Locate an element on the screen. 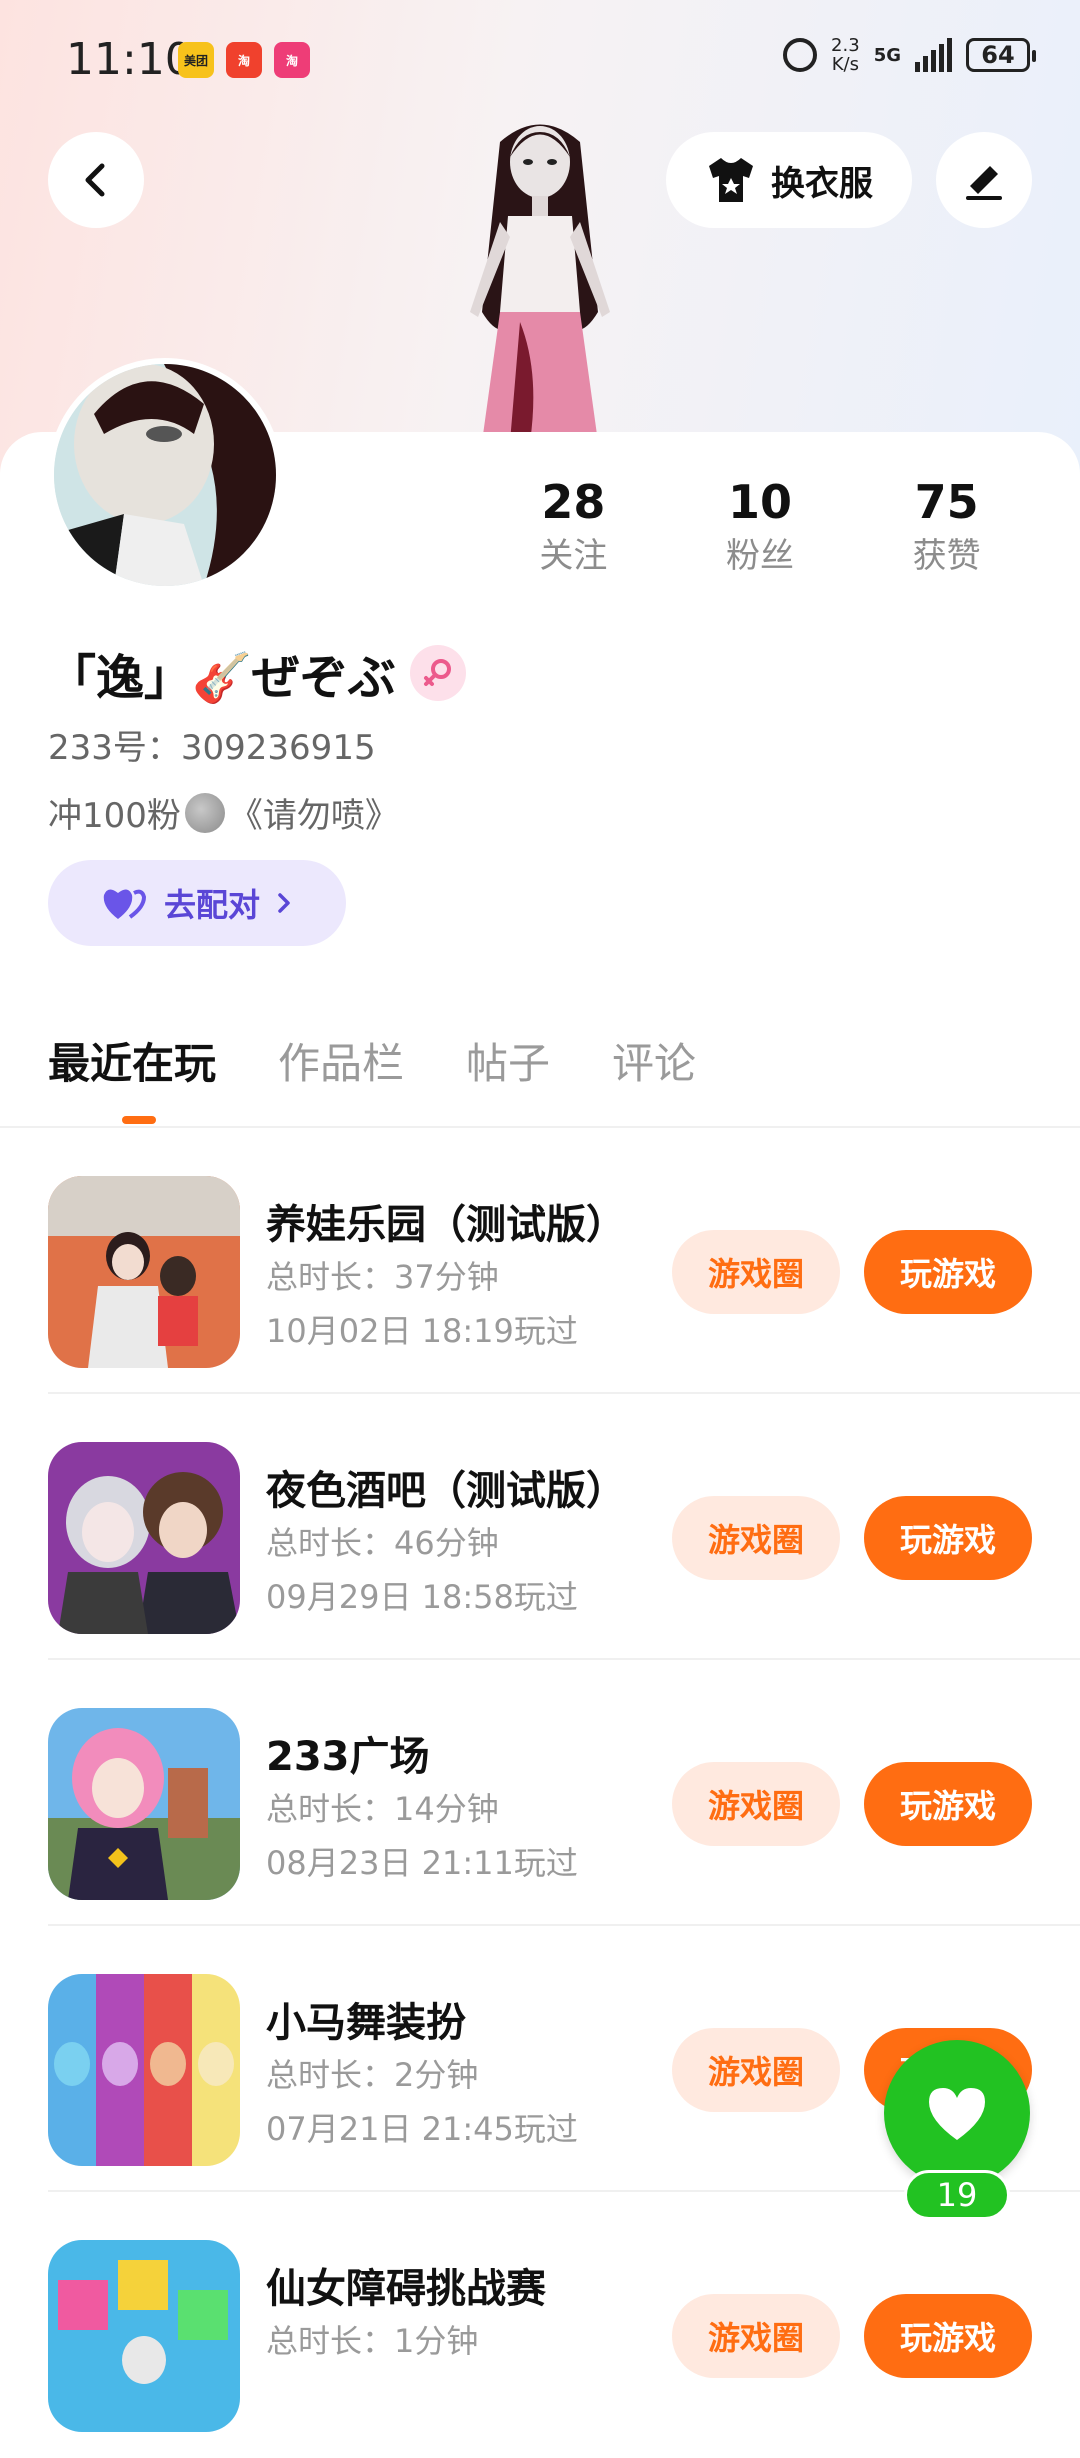 The width and height of the screenshot is (1080, 2458). game-last-played: 10月02日 18:19玩过 is located at coordinates (422, 1331).